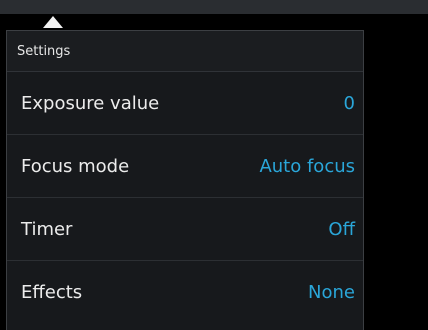 The width and height of the screenshot is (428, 330). What do you see at coordinates (331, 292) in the screenshot?
I see `setting-value: None` at bounding box center [331, 292].